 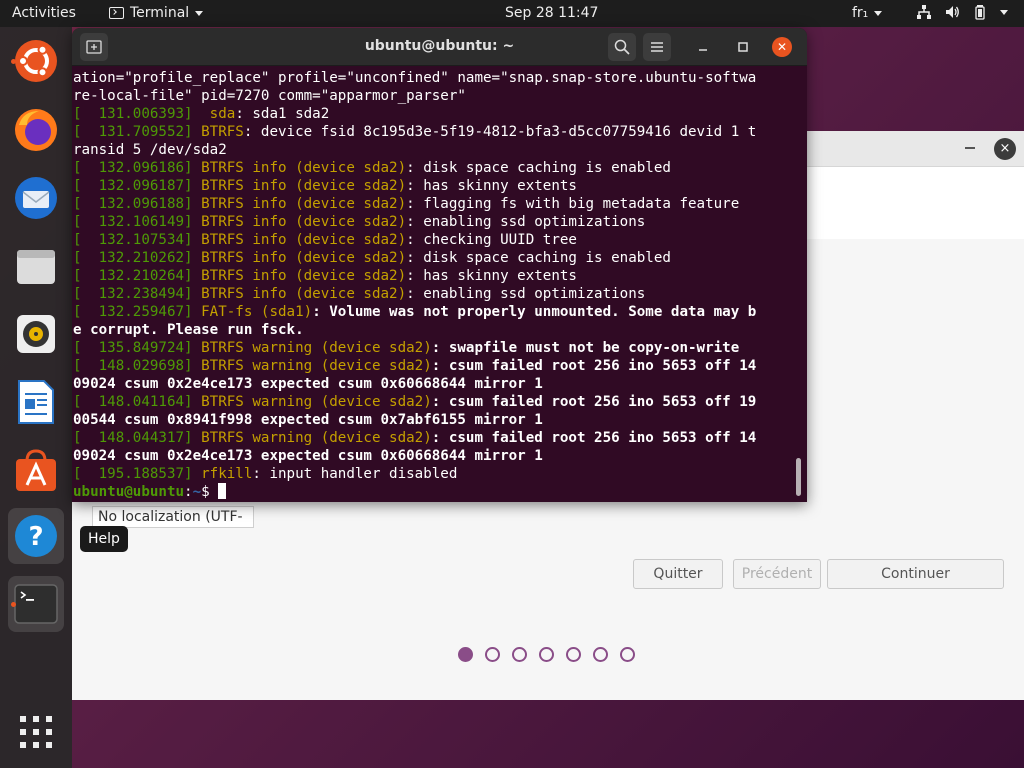 I want to click on app-menu: Terminal, so click(x=156, y=13).